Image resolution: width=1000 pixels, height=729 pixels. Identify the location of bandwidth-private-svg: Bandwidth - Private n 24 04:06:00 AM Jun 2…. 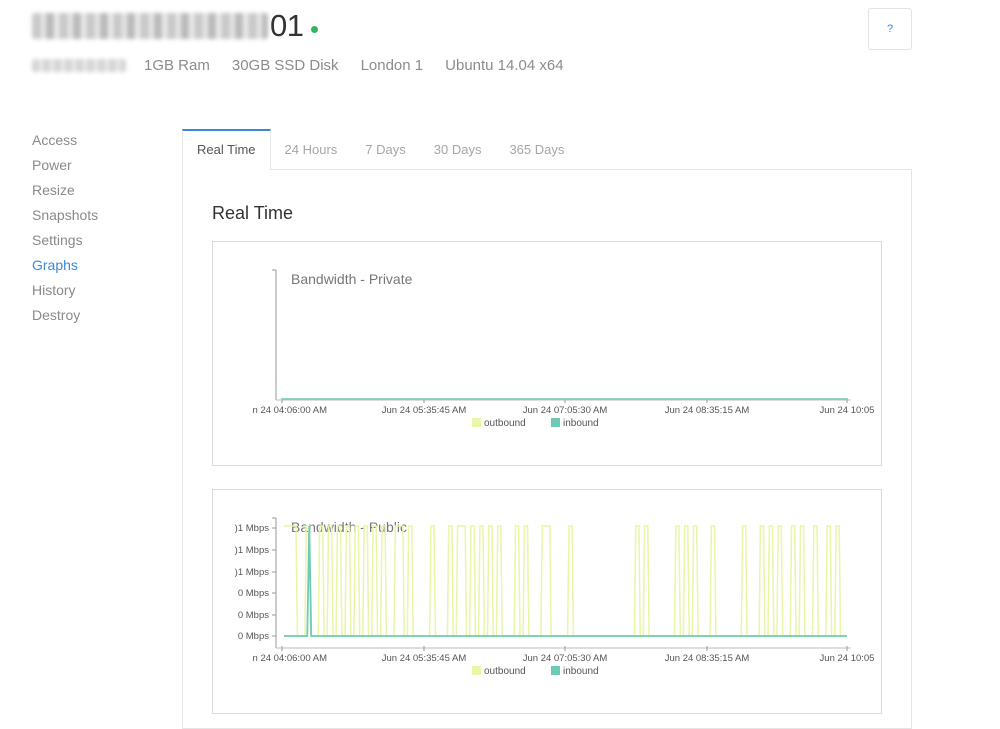
(564, 349).